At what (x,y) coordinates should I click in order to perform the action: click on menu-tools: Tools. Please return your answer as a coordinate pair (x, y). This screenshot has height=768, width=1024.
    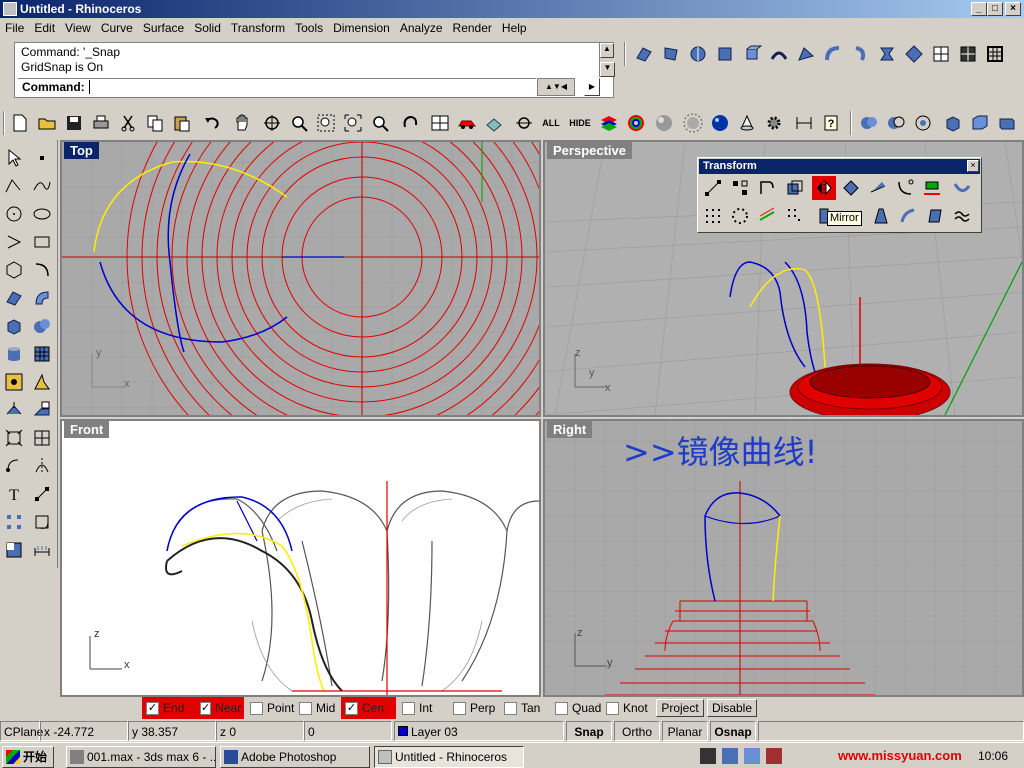
    Looking at the image, I should click on (309, 28).